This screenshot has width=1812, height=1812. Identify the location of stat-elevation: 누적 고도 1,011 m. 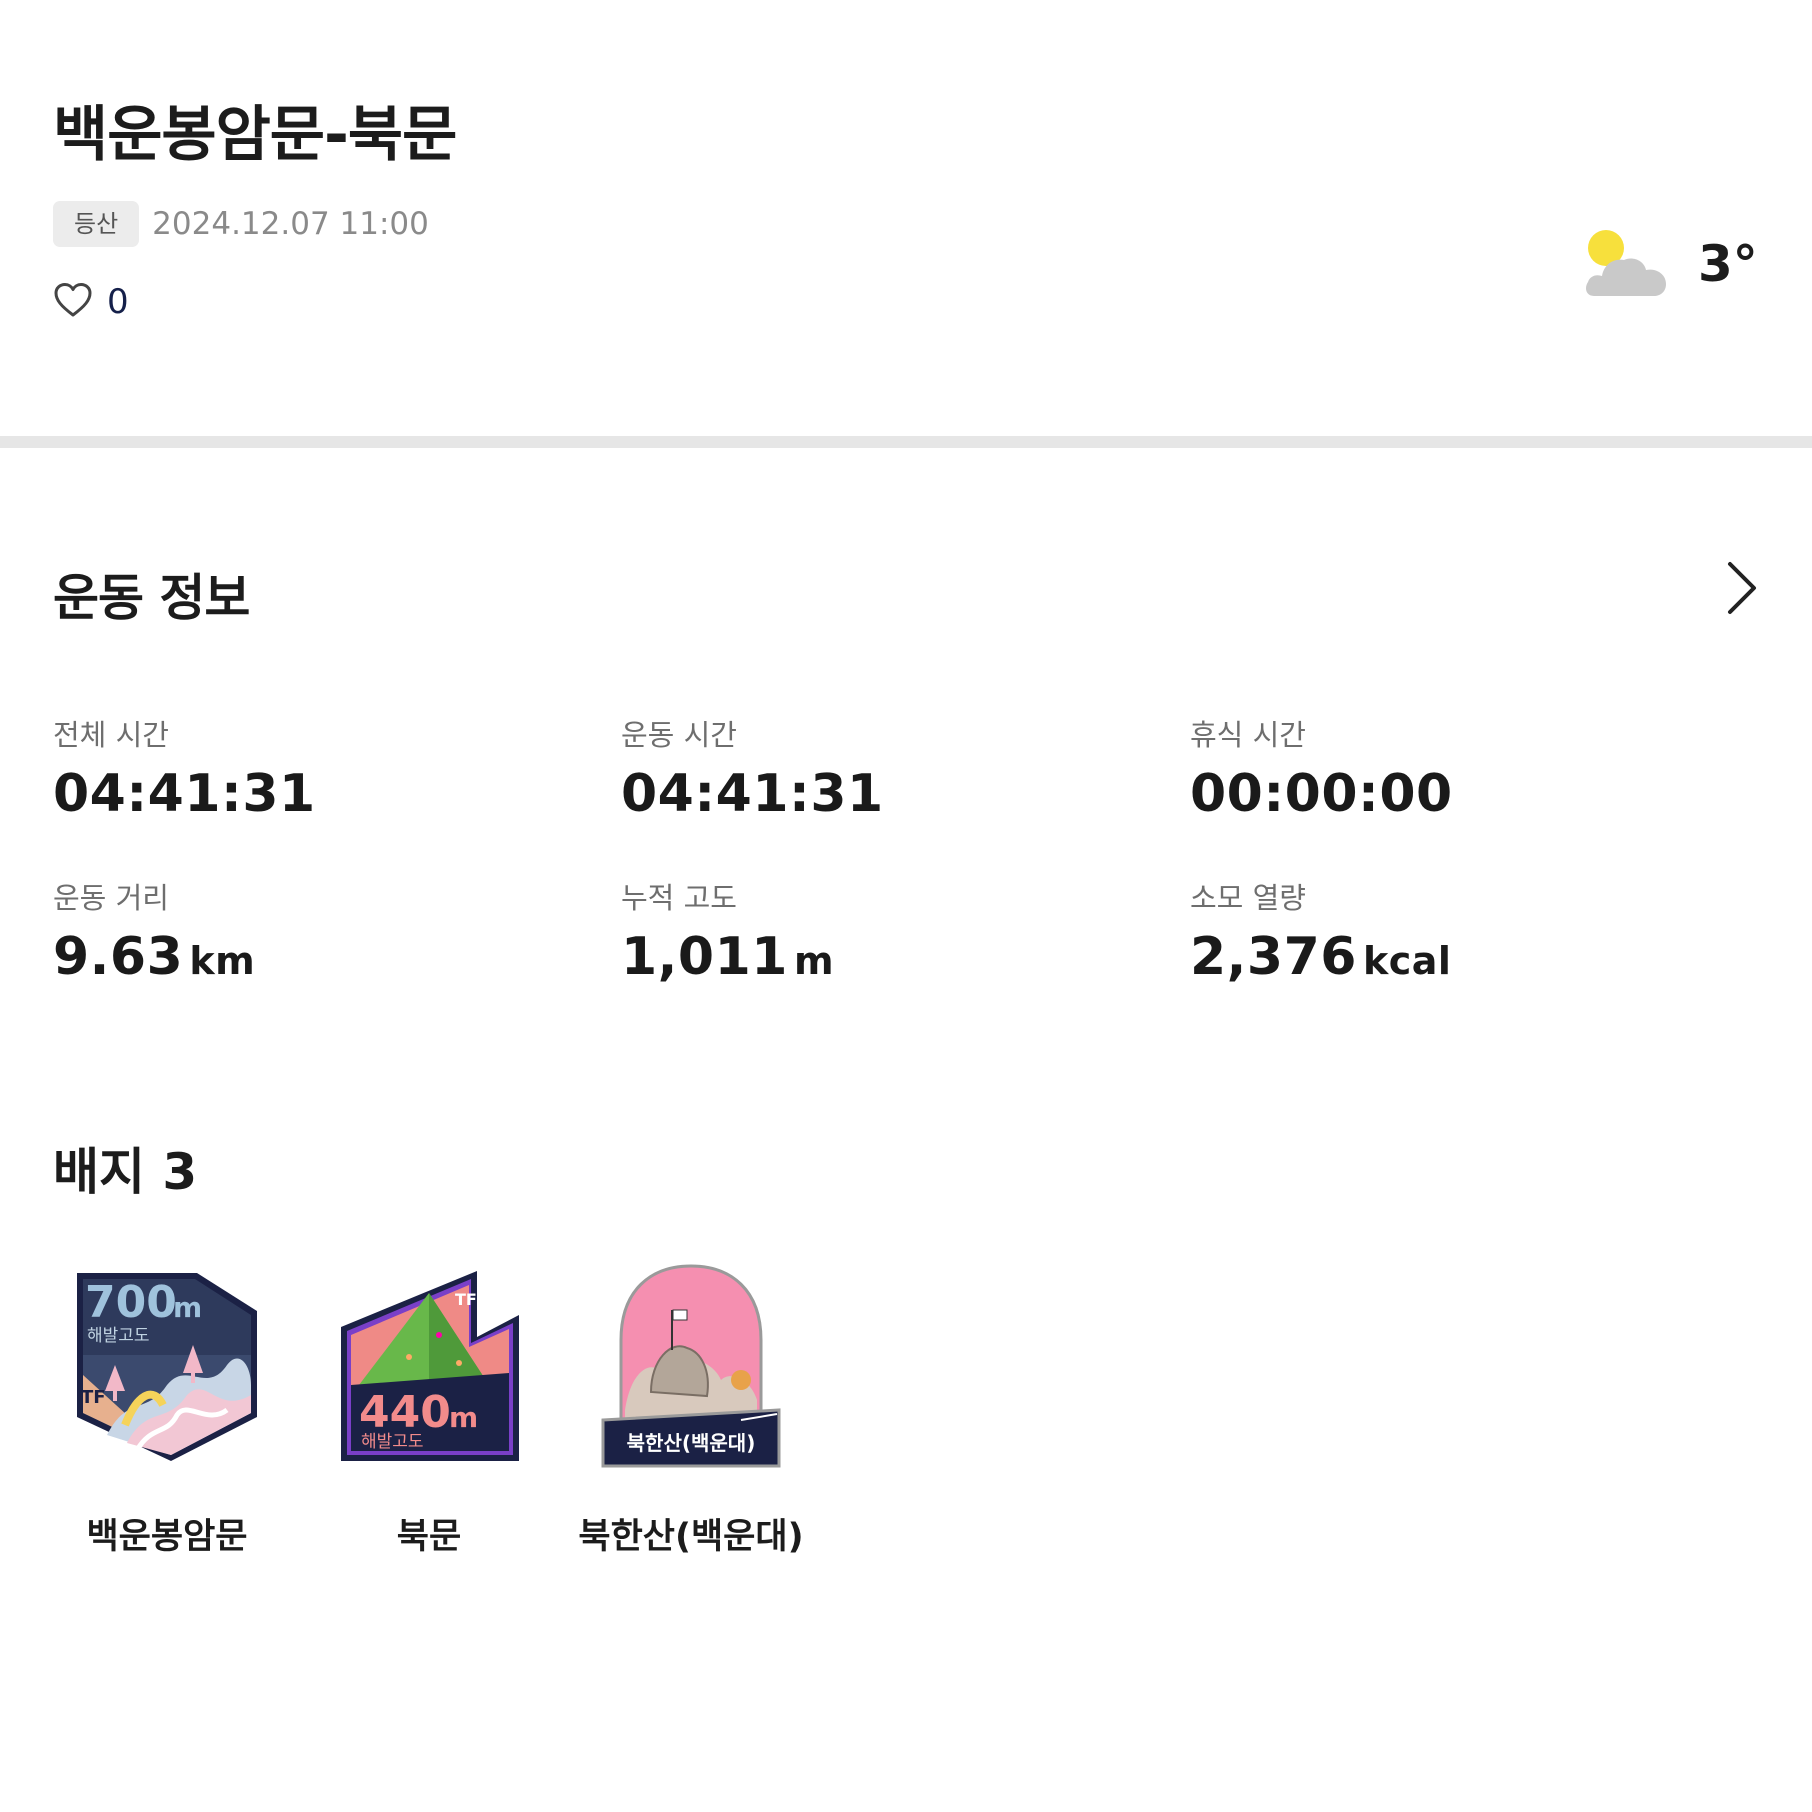
(871, 931).